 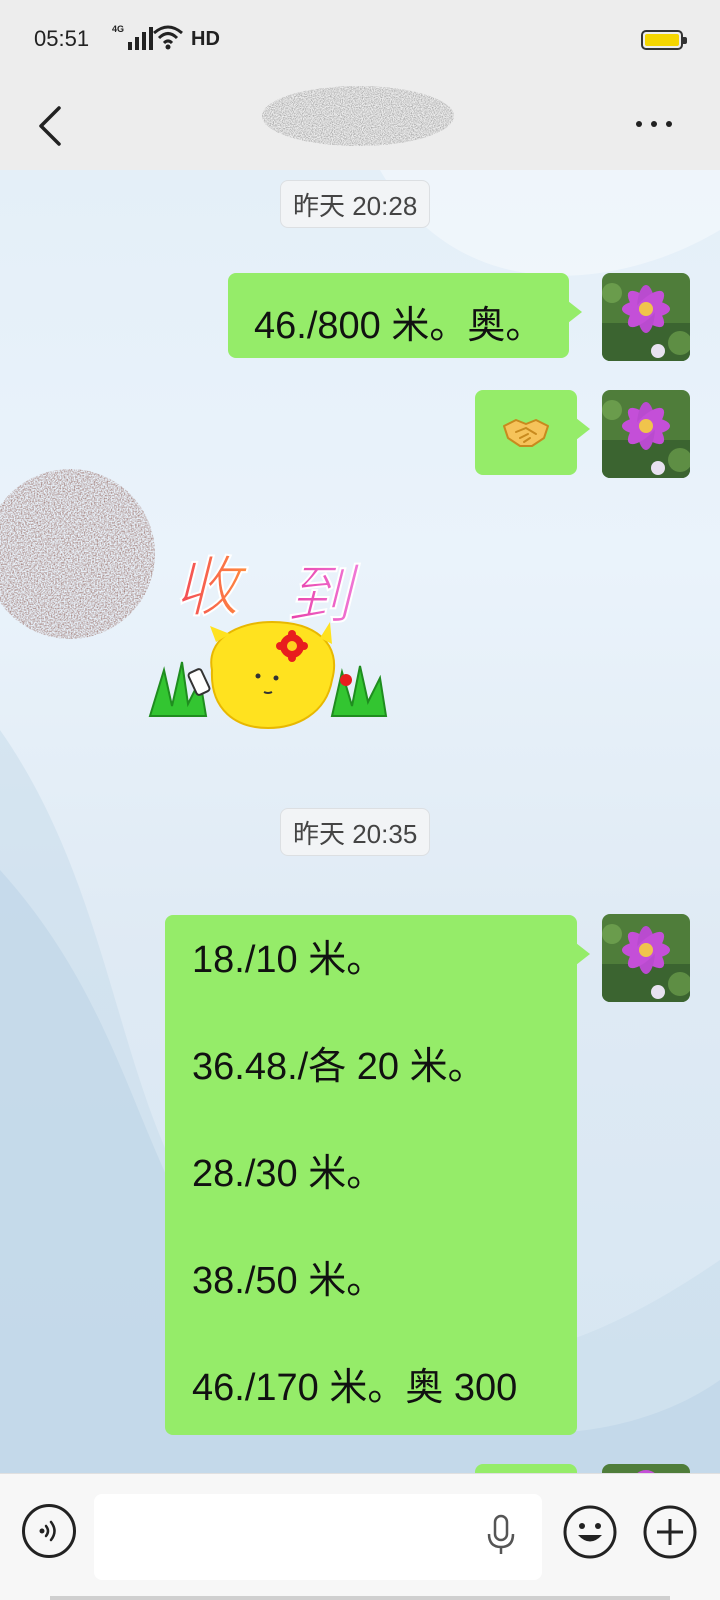 What do you see at coordinates (590, 1532) in the screenshot?
I see `smiley-icon` at bounding box center [590, 1532].